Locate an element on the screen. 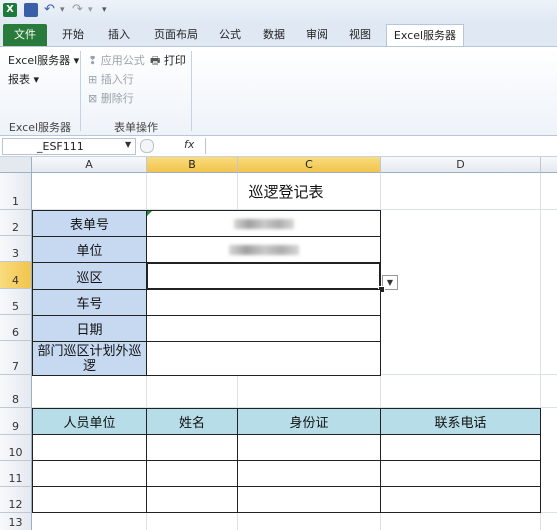 The height and width of the screenshot is (530, 557). excel-server-menu-button: Excel服务器 ▾ is located at coordinates (43, 60).